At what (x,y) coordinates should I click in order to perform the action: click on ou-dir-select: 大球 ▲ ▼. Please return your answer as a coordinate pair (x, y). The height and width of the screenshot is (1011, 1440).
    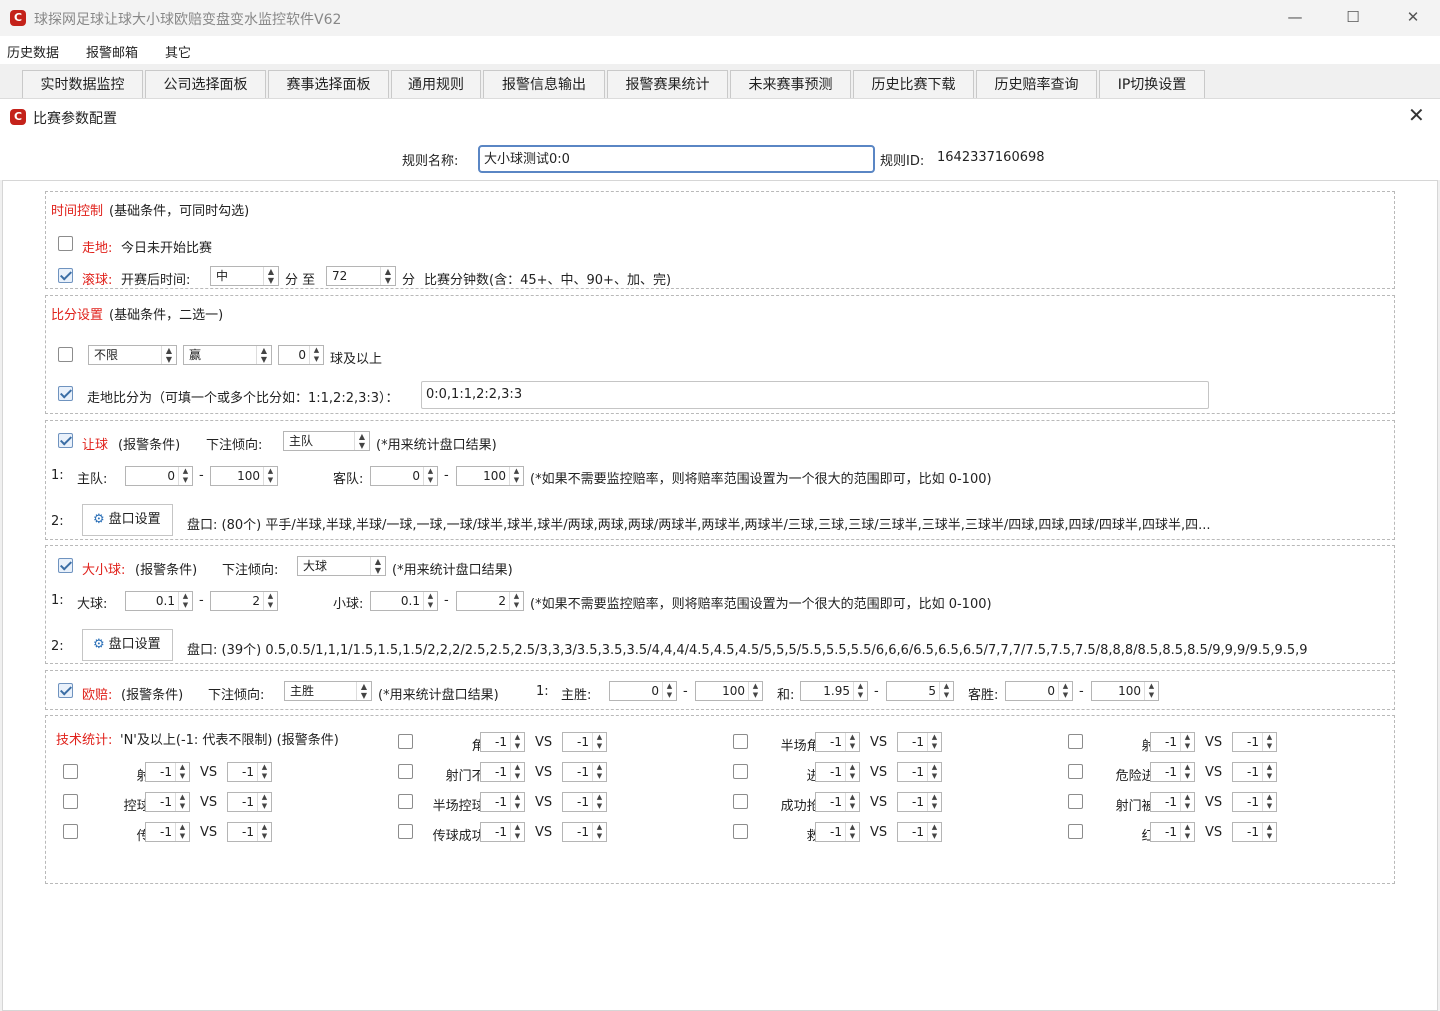
    Looking at the image, I should click on (341, 566).